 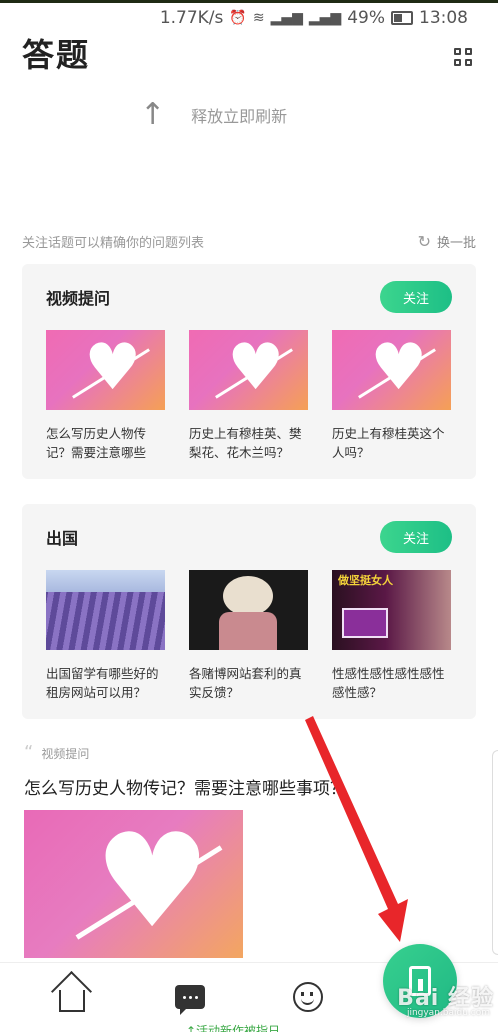 I want to click on signal-3g-icon: ▂▄▆, so click(x=286, y=18).